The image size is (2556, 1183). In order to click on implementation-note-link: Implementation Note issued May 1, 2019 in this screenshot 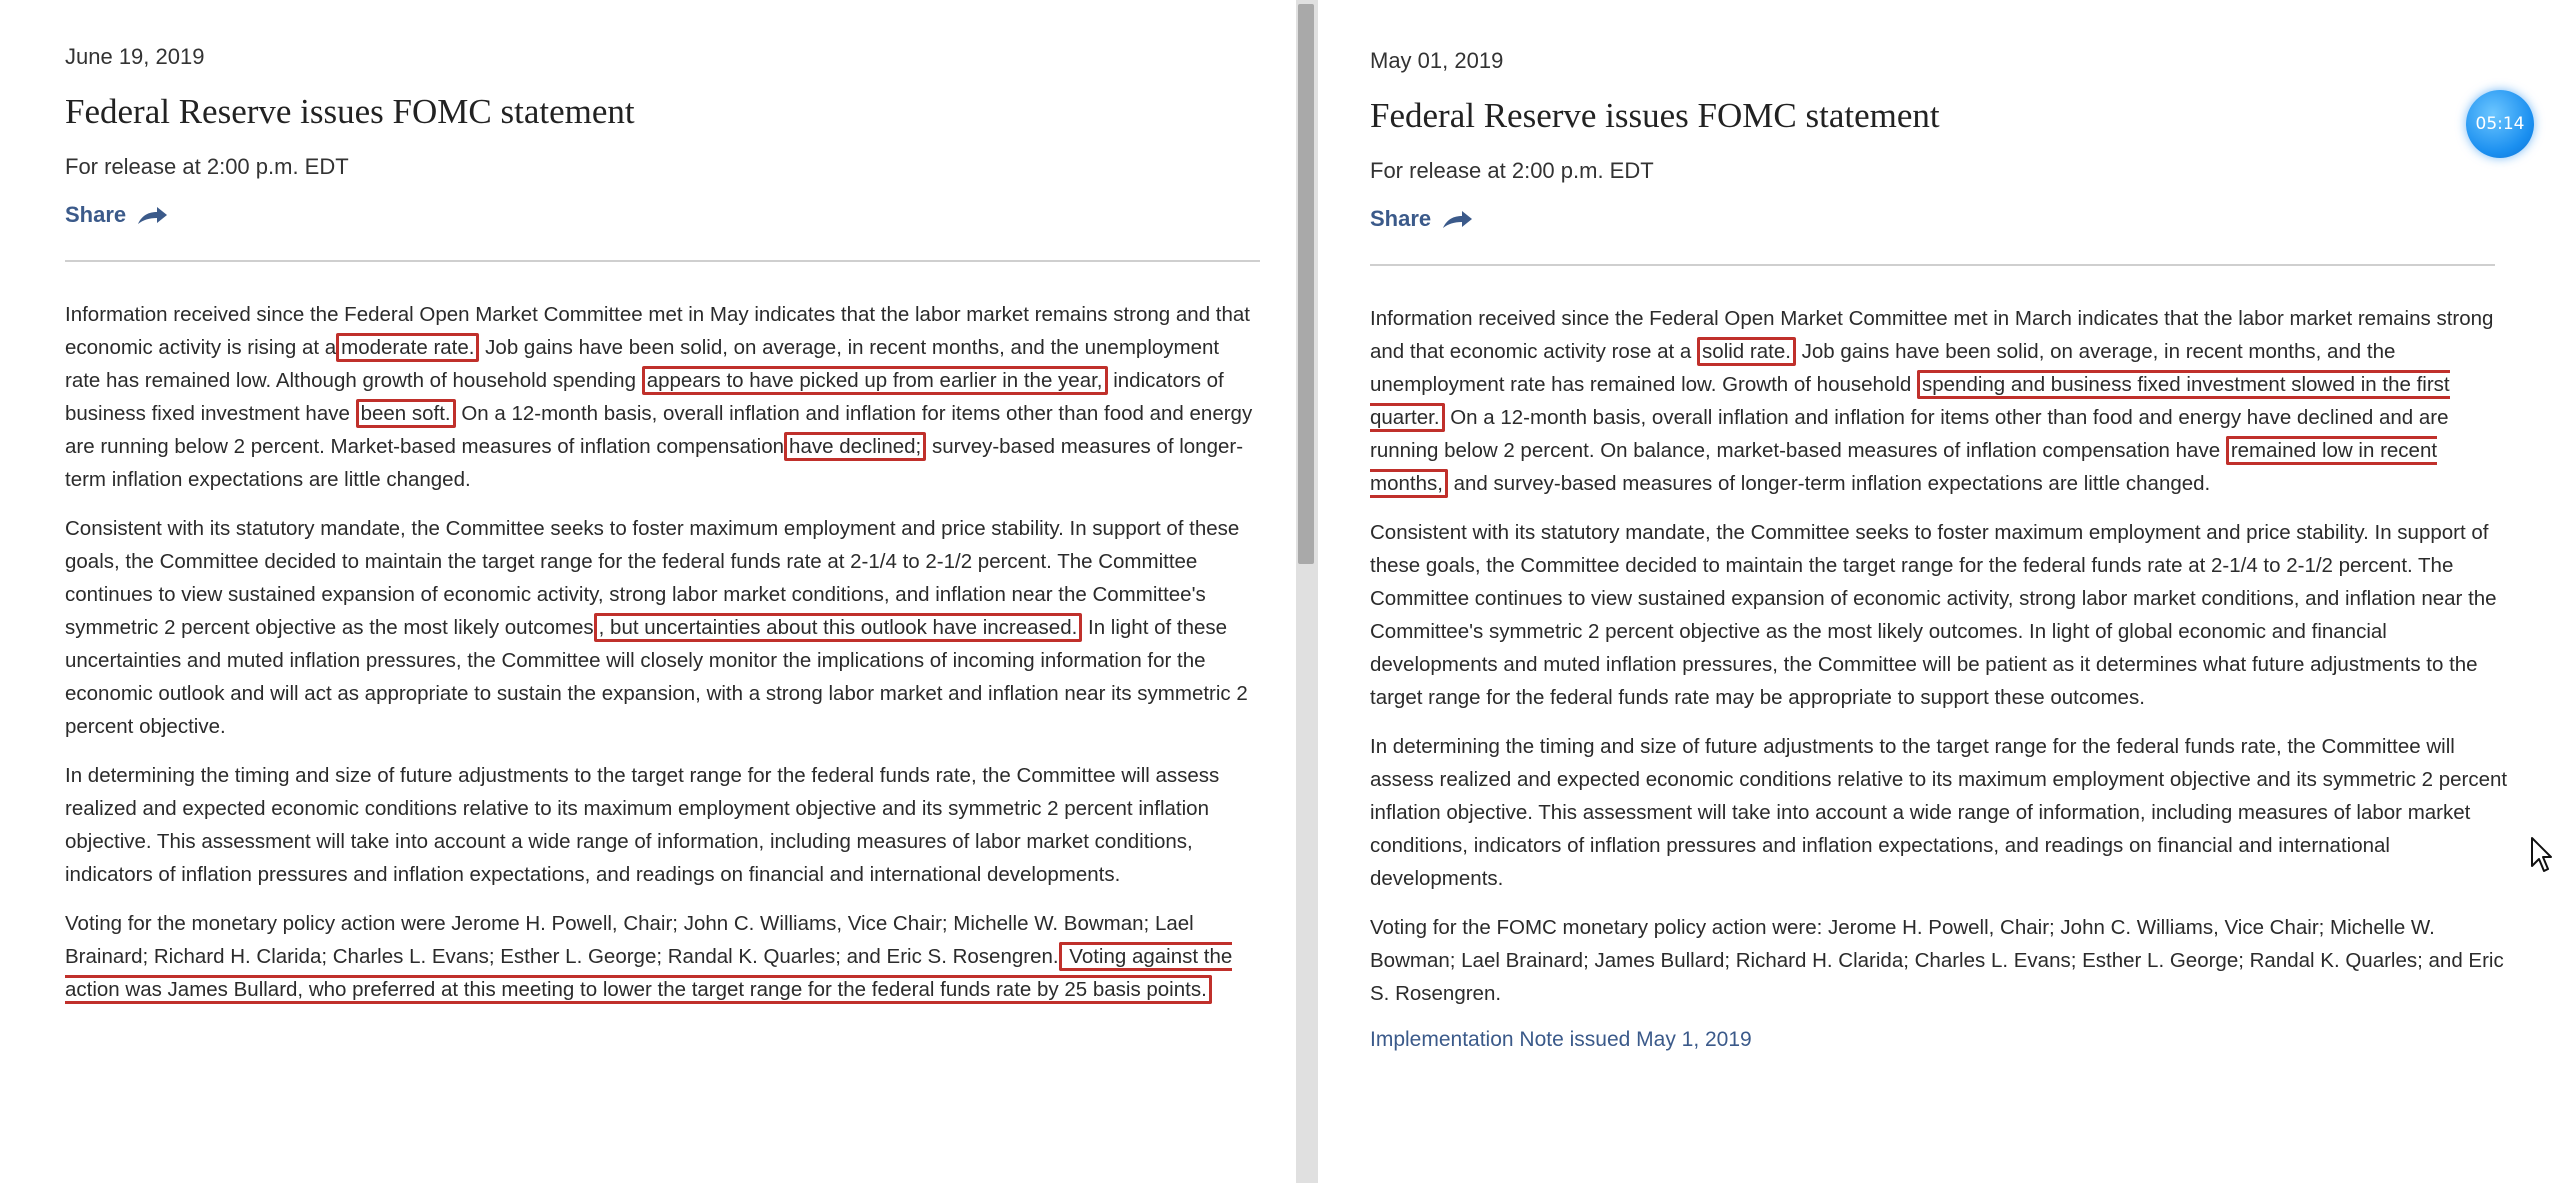, I will do `click(1945, 1040)`.